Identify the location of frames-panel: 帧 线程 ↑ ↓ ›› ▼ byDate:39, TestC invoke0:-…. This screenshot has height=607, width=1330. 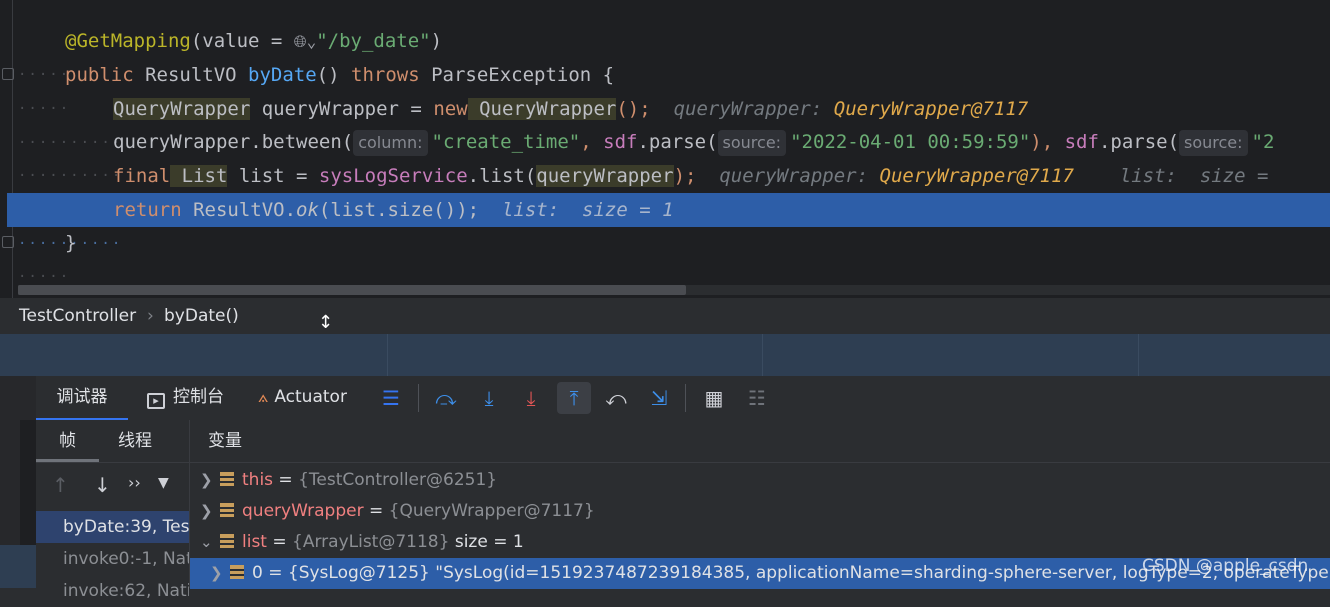
(95, 510).